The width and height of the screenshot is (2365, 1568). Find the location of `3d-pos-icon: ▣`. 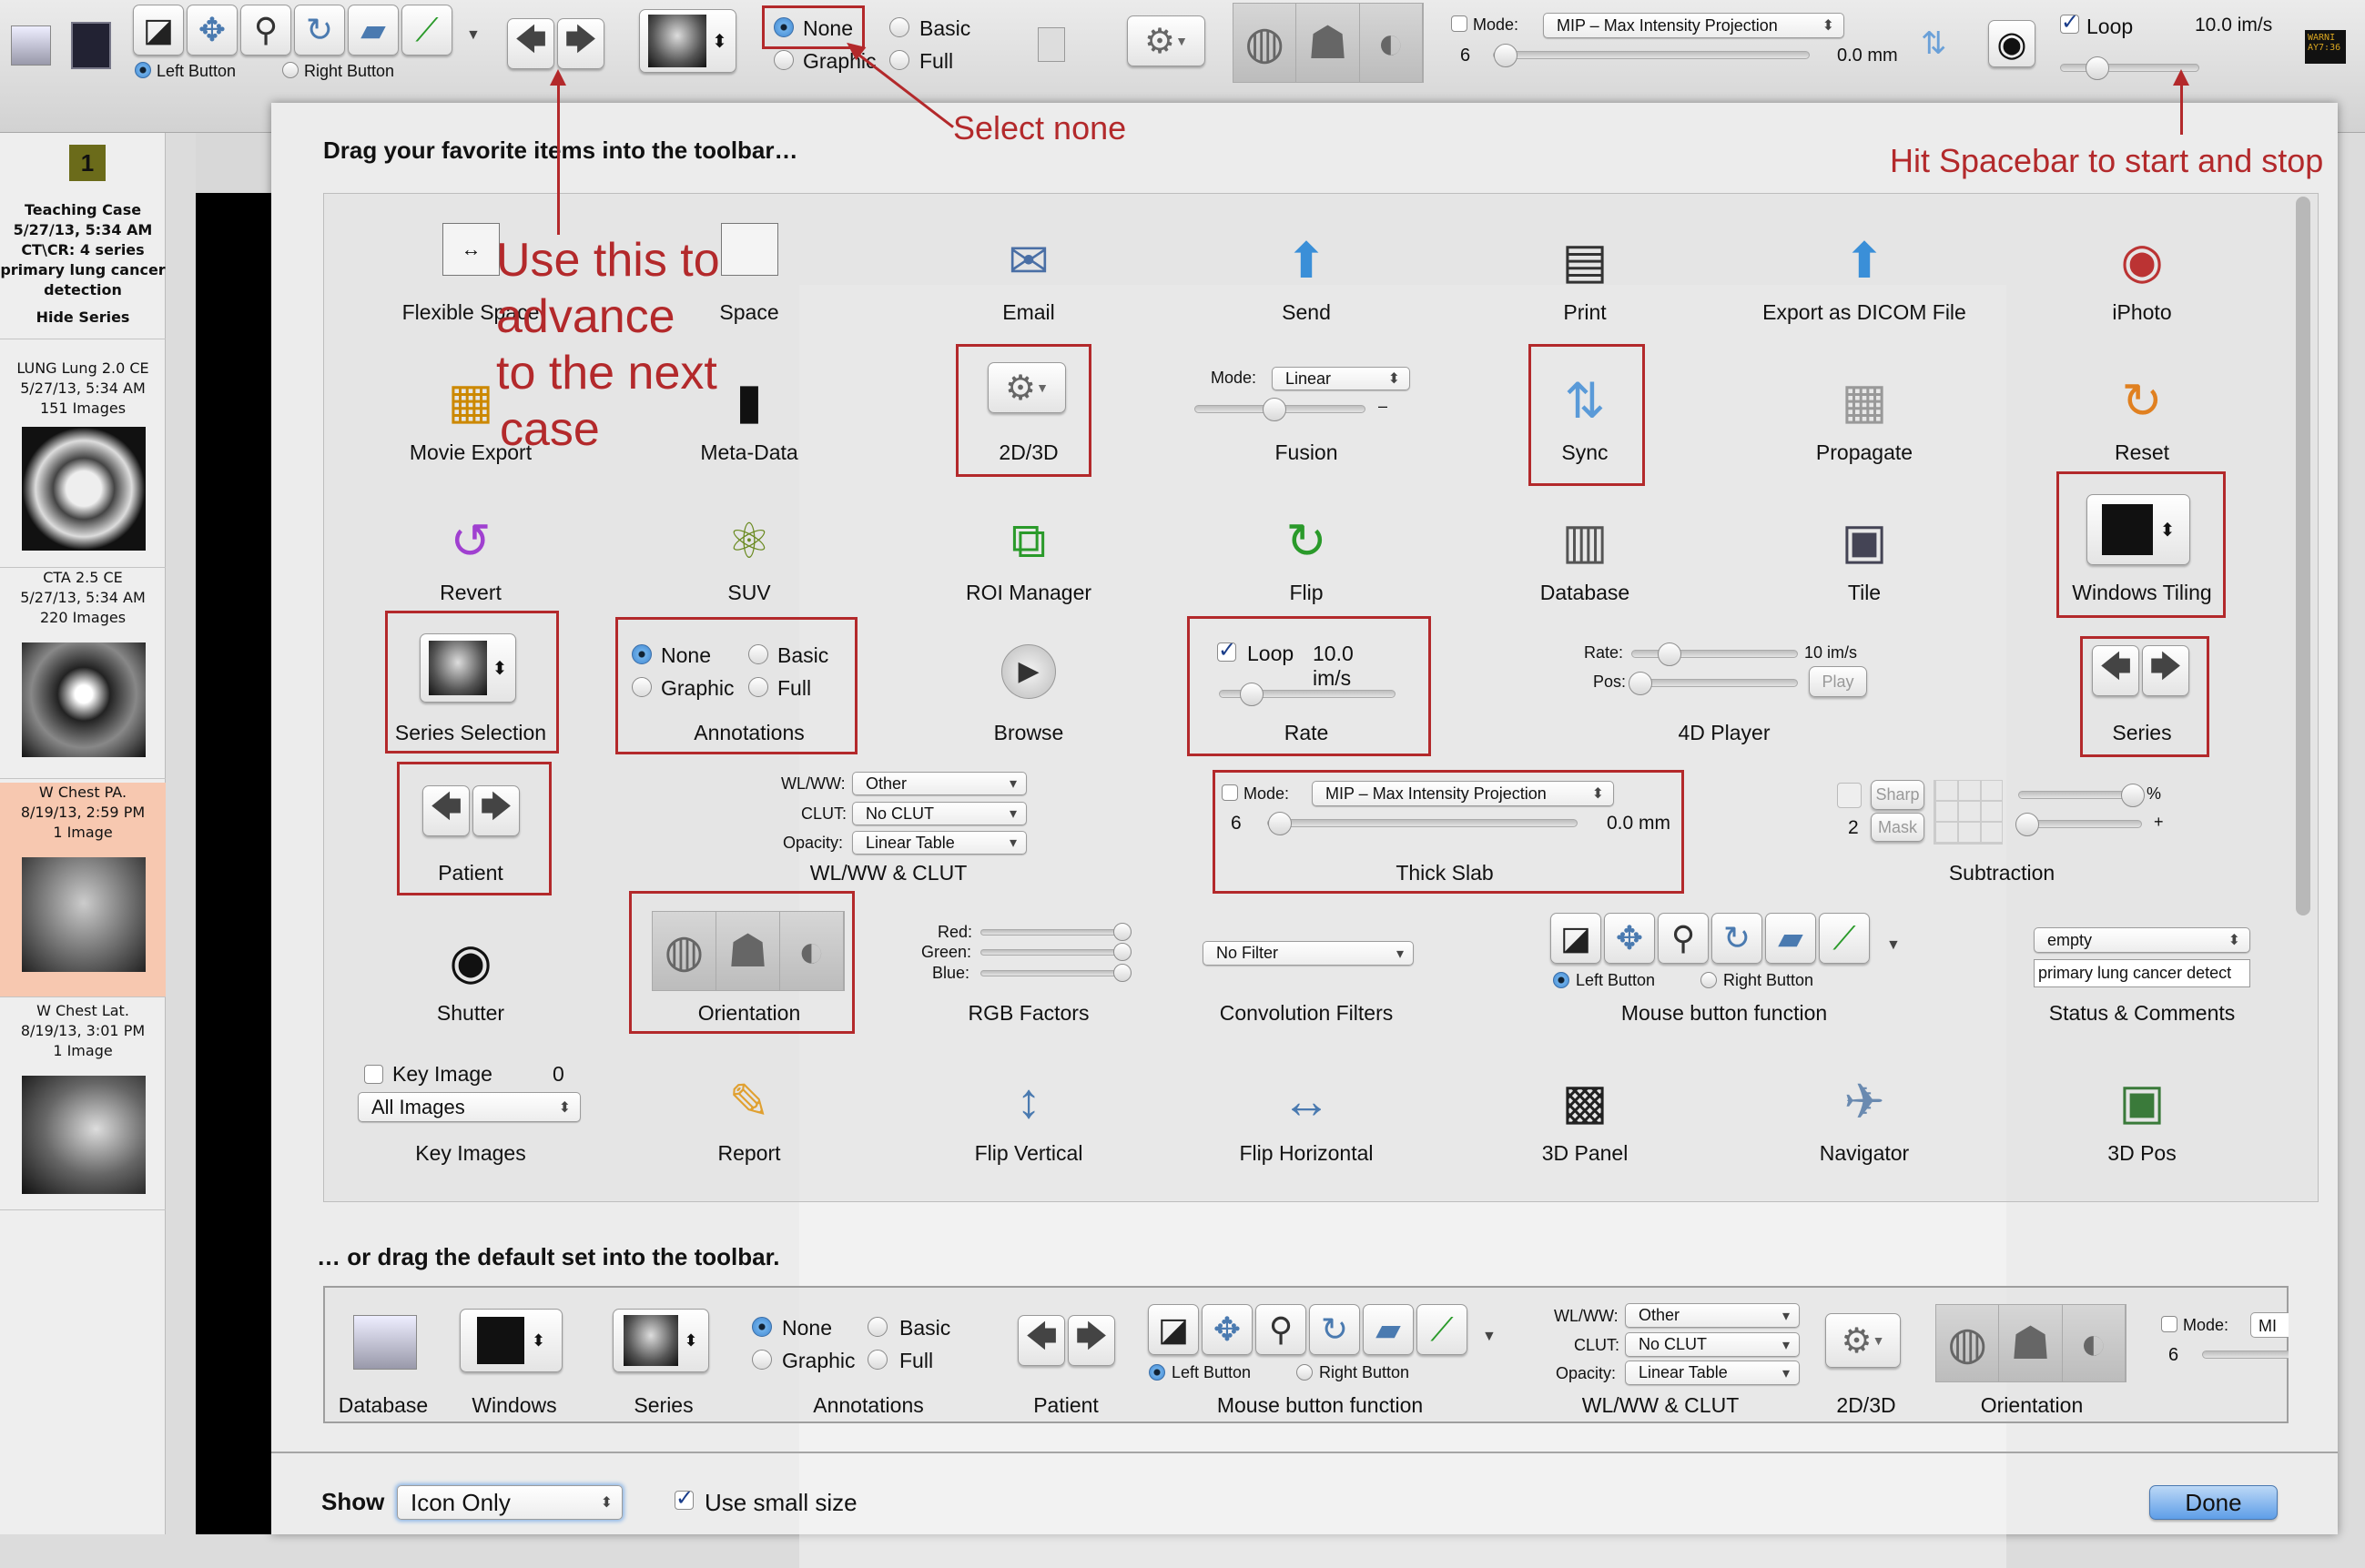

3d-pos-icon: ▣ is located at coordinates (2142, 1101).